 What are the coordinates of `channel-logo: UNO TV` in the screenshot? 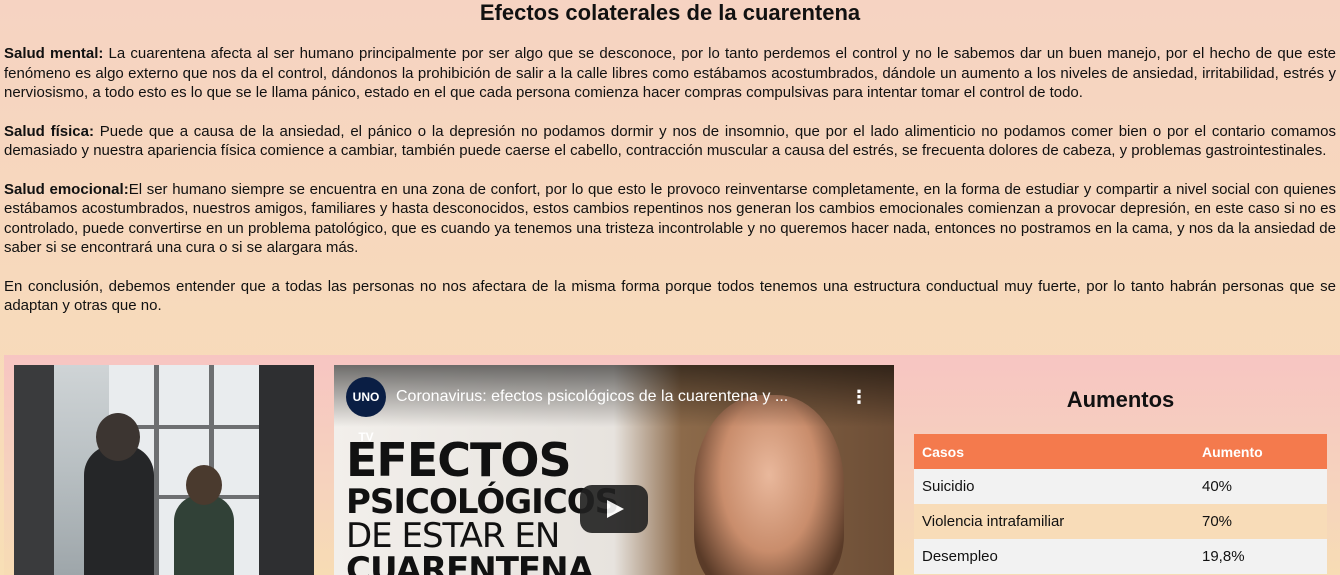 It's located at (366, 410).